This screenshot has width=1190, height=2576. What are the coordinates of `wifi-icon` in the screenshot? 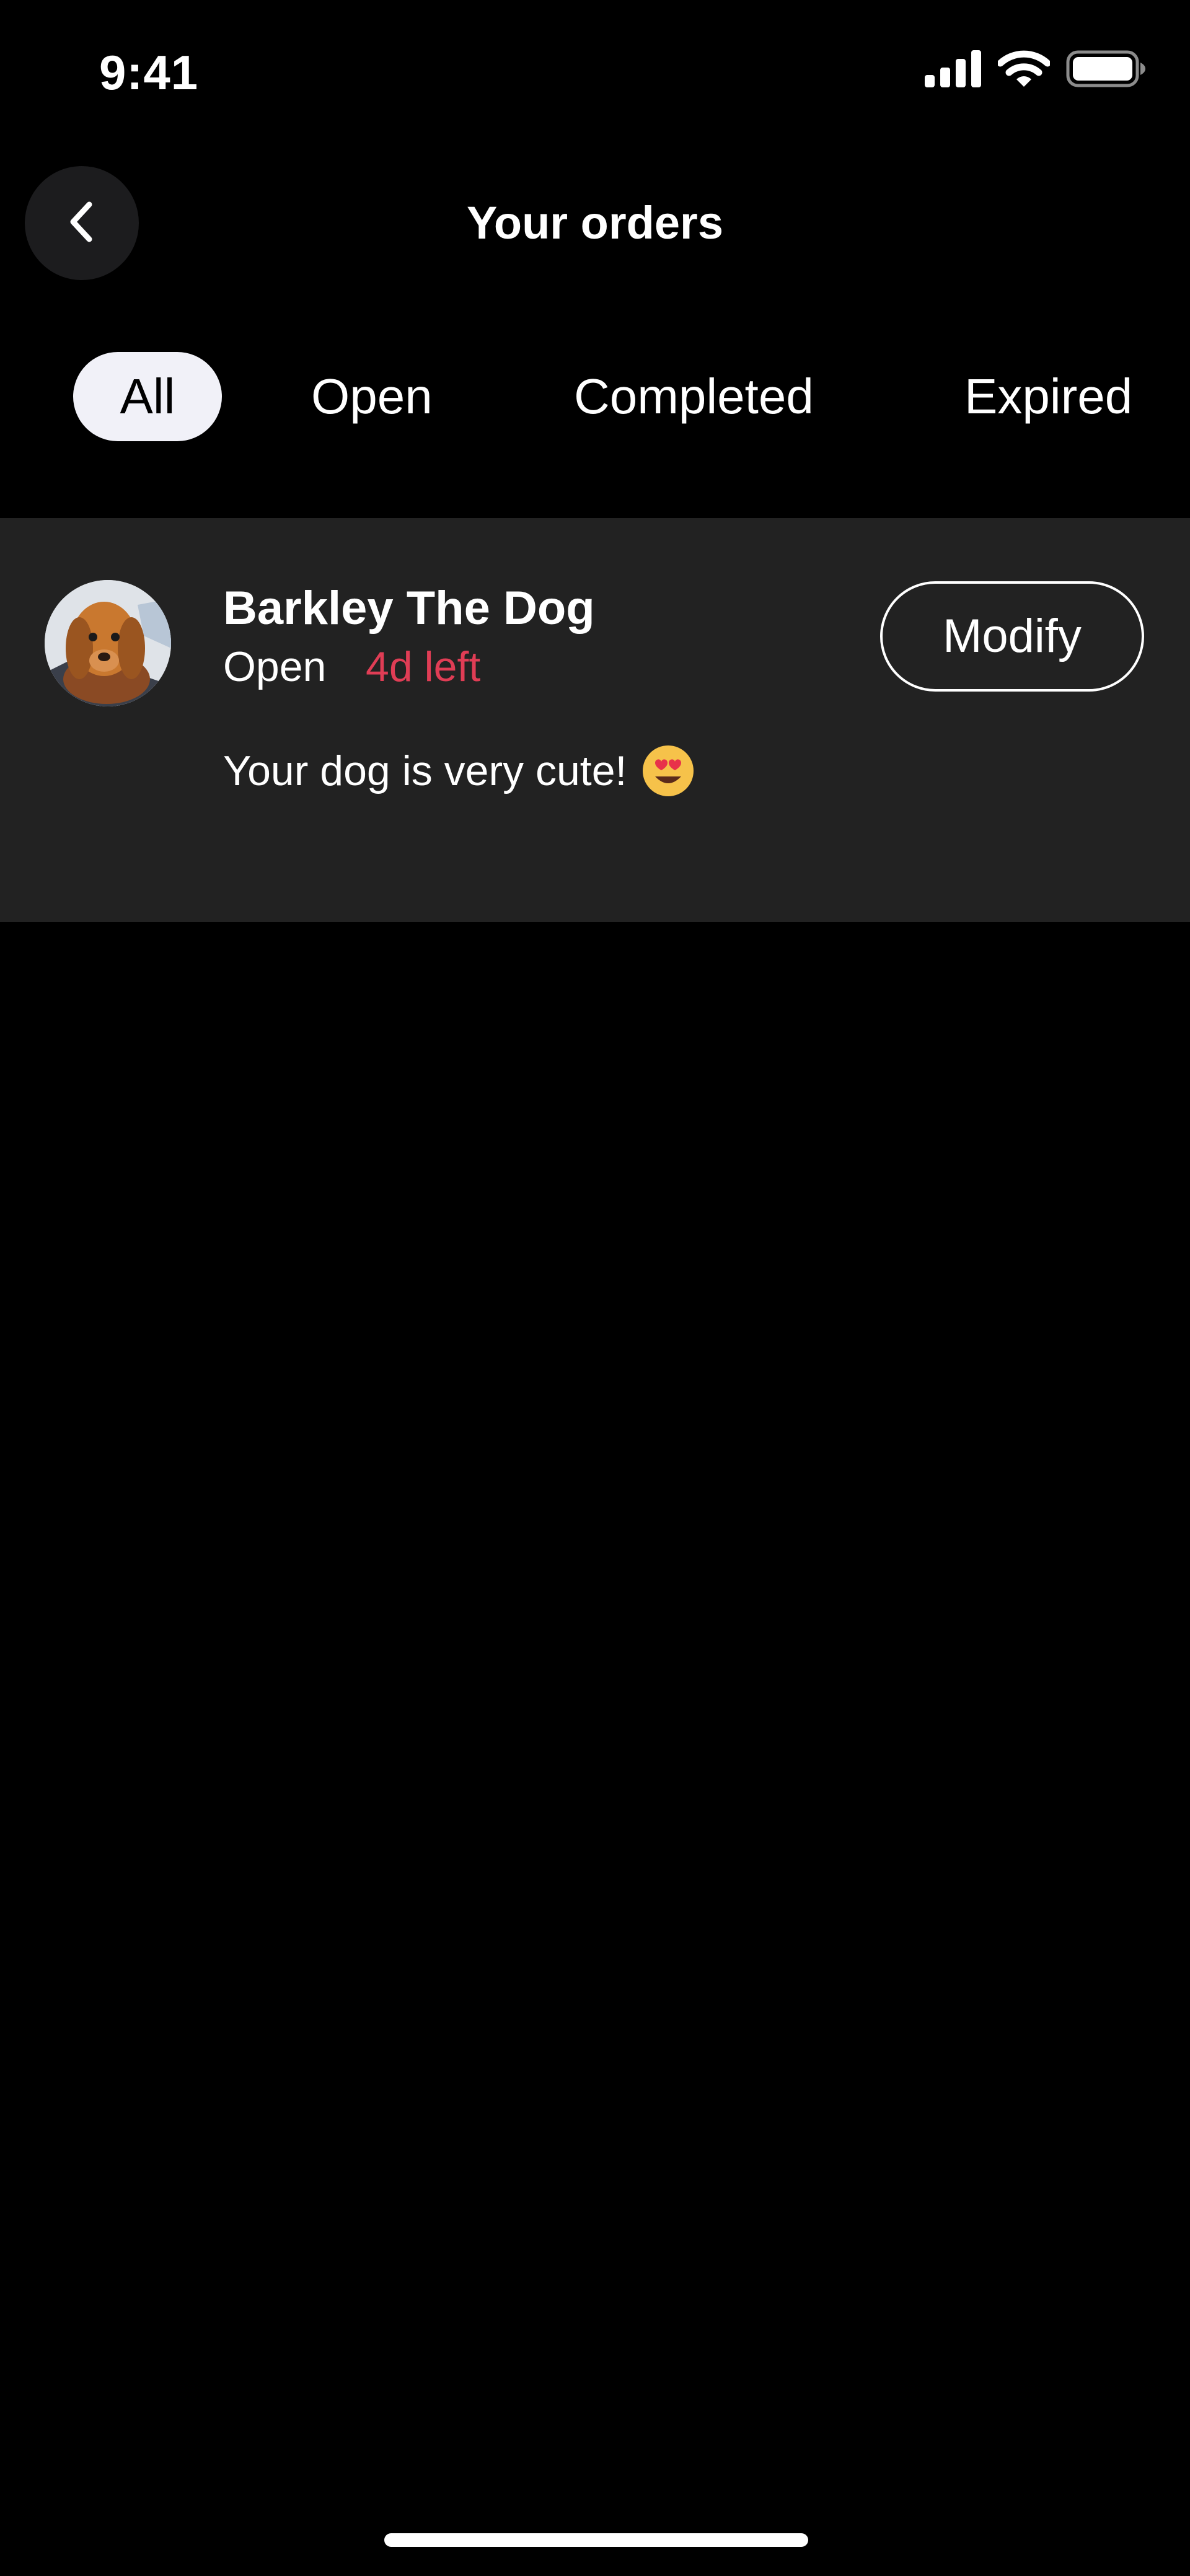 It's located at (1024, 71).